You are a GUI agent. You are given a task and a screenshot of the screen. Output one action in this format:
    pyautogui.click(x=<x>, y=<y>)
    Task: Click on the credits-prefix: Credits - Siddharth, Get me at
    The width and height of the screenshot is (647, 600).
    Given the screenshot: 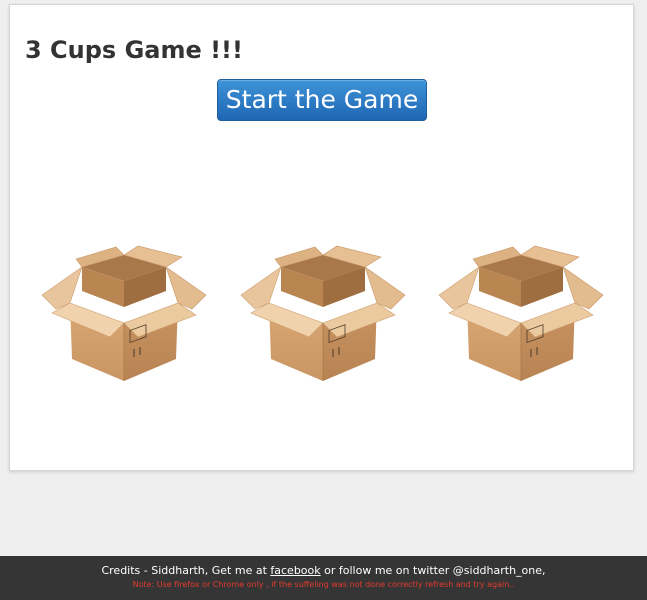 What is the action you would take?
    pyautogui.click(x=186, y=570)
    